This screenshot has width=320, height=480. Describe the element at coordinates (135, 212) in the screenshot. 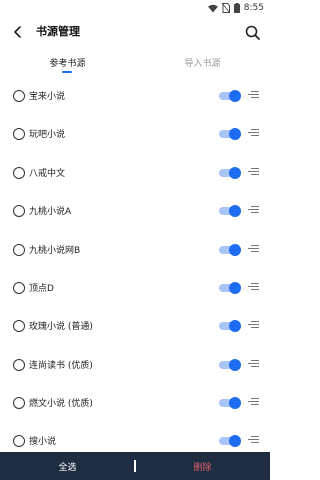

I see `list-item: 九桃小说A` at that location.